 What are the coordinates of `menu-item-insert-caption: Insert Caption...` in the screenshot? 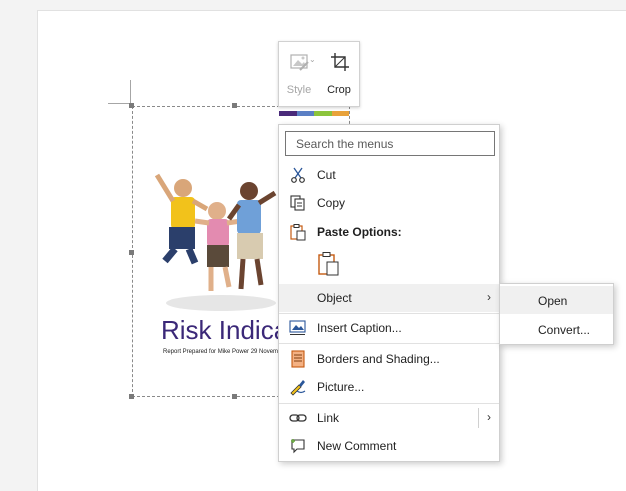 It's located at (389, 328).